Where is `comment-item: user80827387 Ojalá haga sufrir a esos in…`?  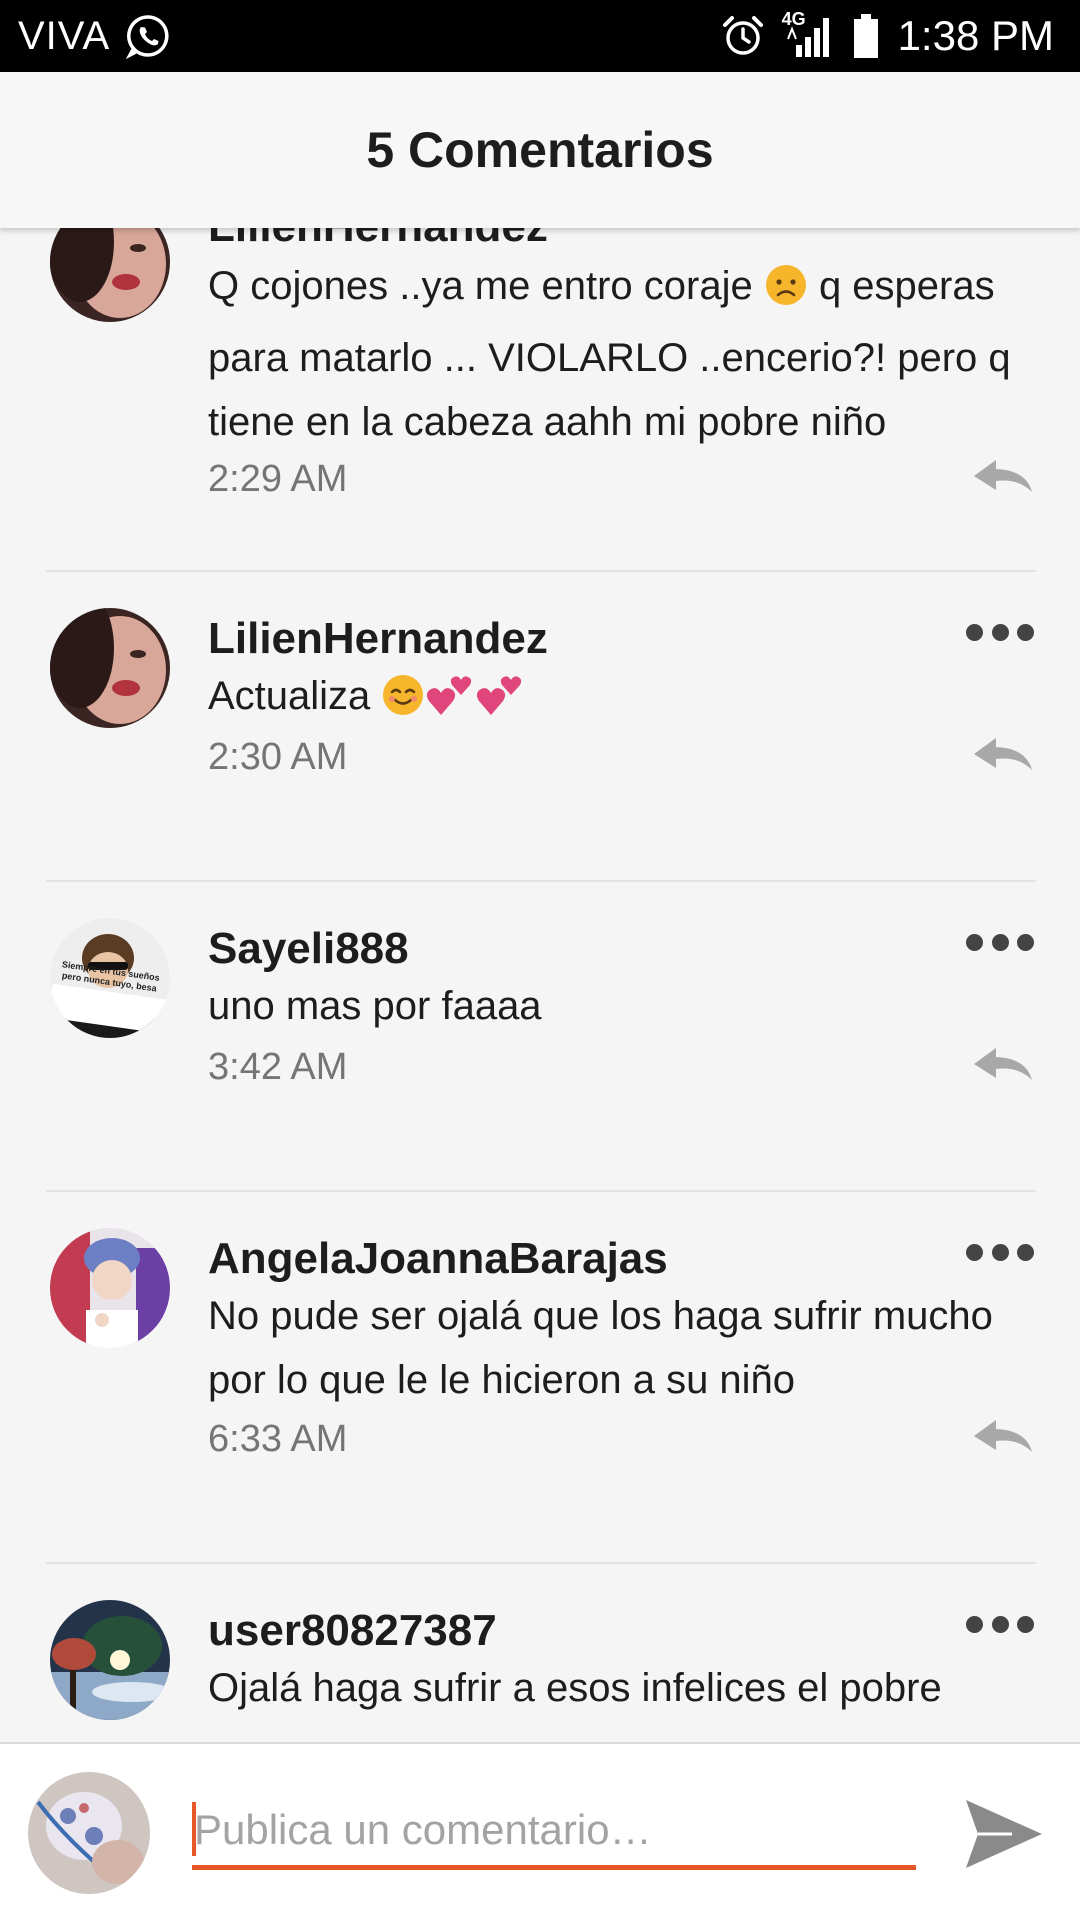 comment-item: user80827387 Ojalá haga sufrir a esos in… is located at coordinates (540, 1653).